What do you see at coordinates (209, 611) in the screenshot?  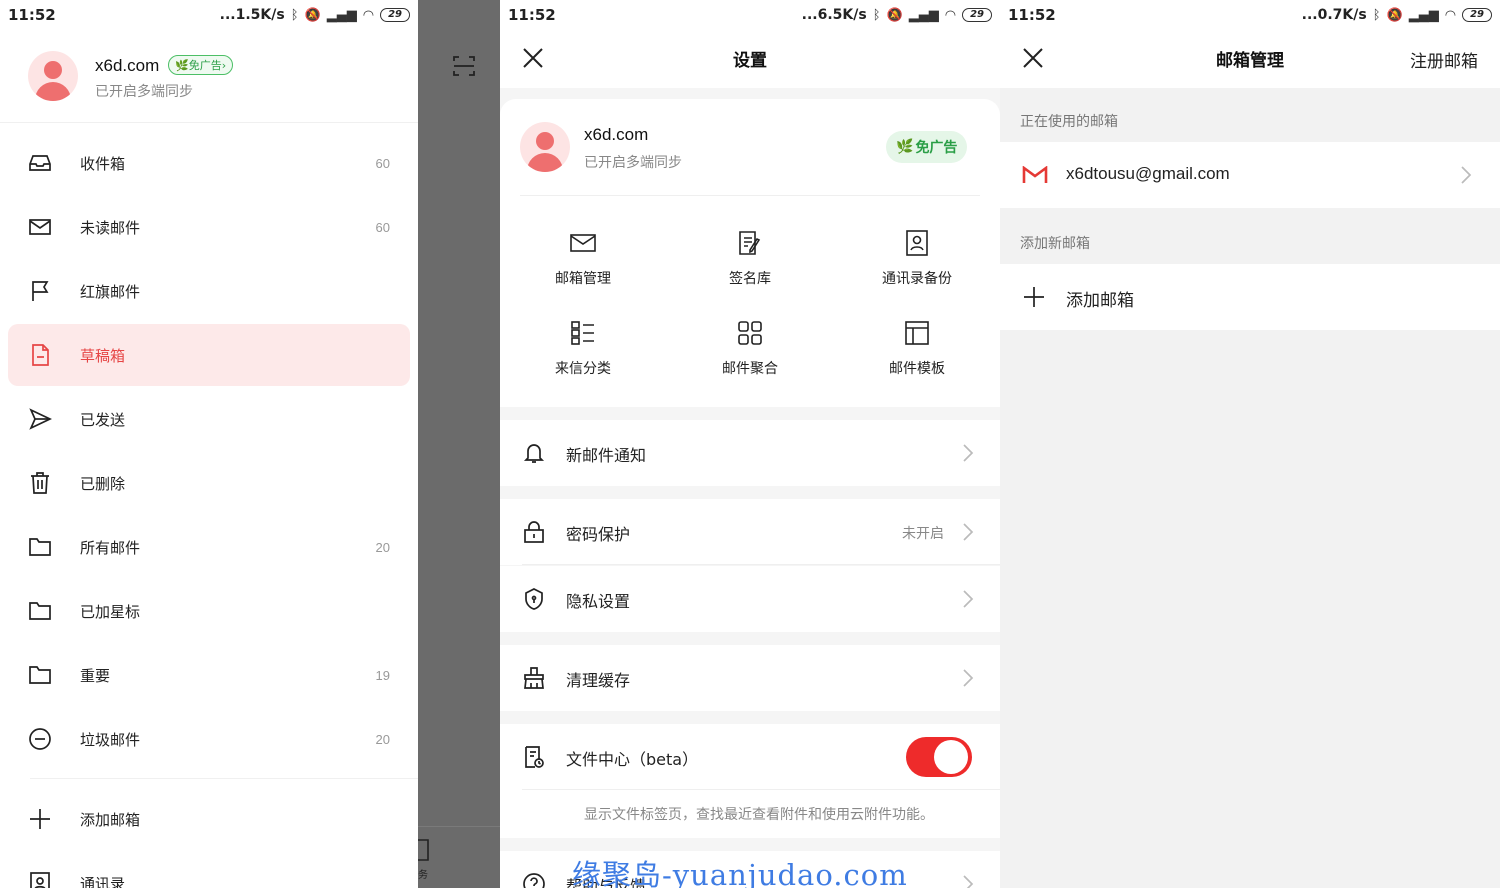 I see `nav-item-starred: 已加星标` at bounding box center [209, 611].